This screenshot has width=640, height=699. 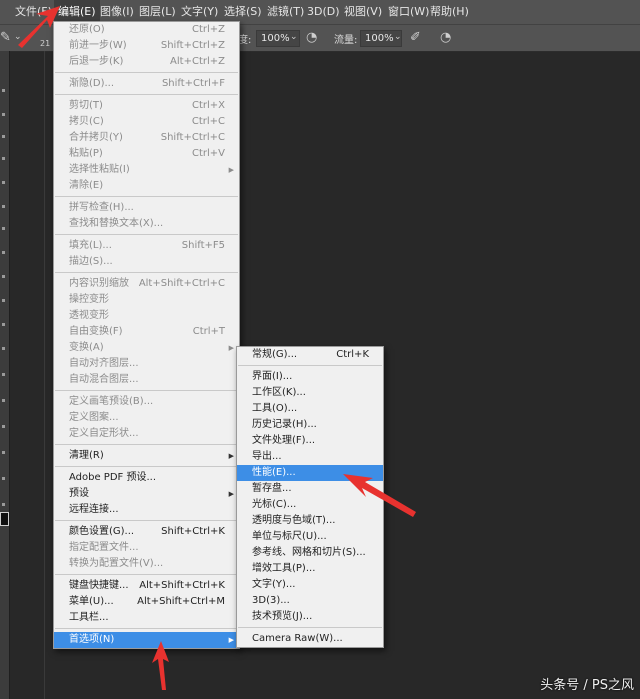 What do you see at coordinates (311, 37) in the screenshot?
I see `pressure-opacity-icon: ◔` at bounding box center [311, 37].